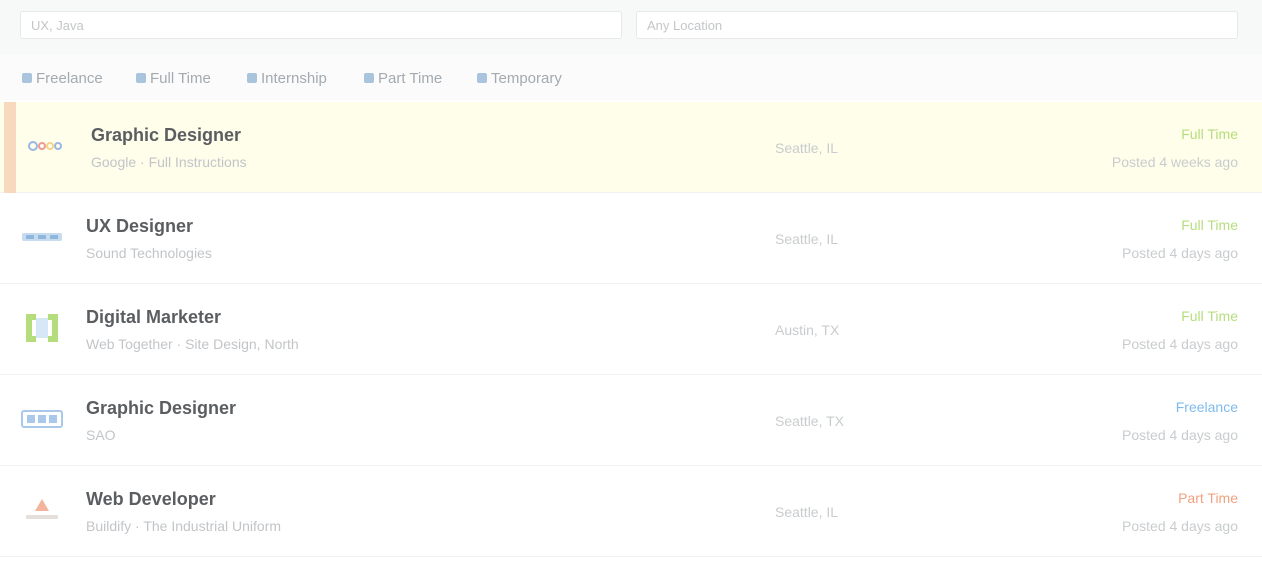  What do you see at coordinates (10, 147) in the screenshot?
I see `highlight-marker` at bounding box center [10, 147].